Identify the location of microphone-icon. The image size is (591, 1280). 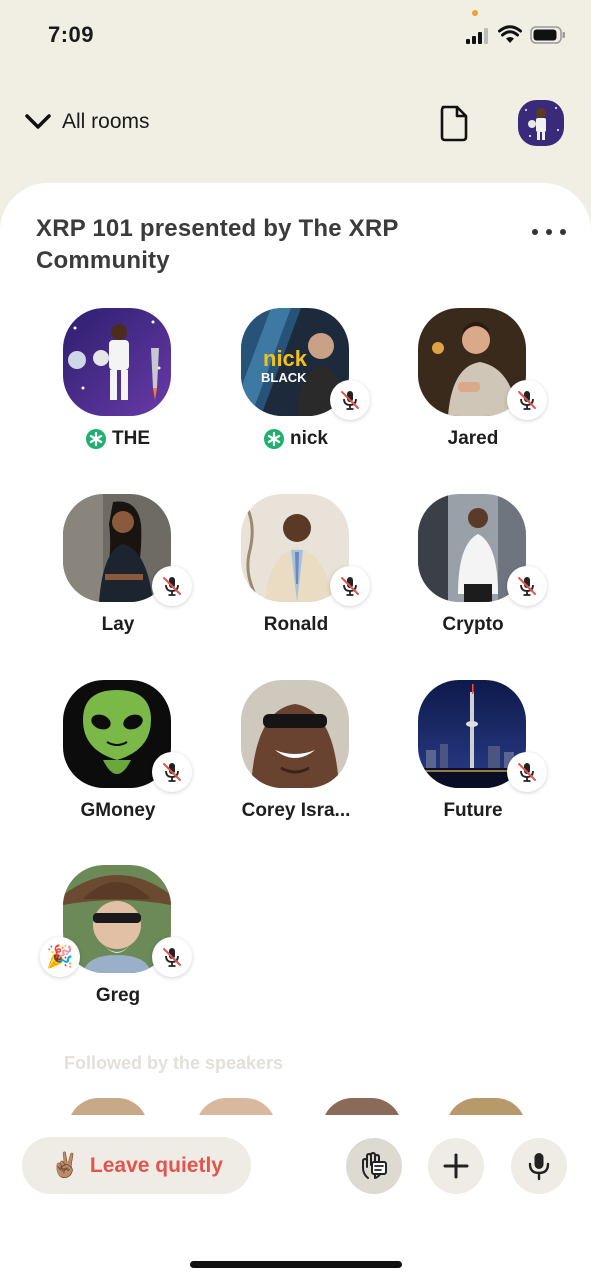
(539, 1167).